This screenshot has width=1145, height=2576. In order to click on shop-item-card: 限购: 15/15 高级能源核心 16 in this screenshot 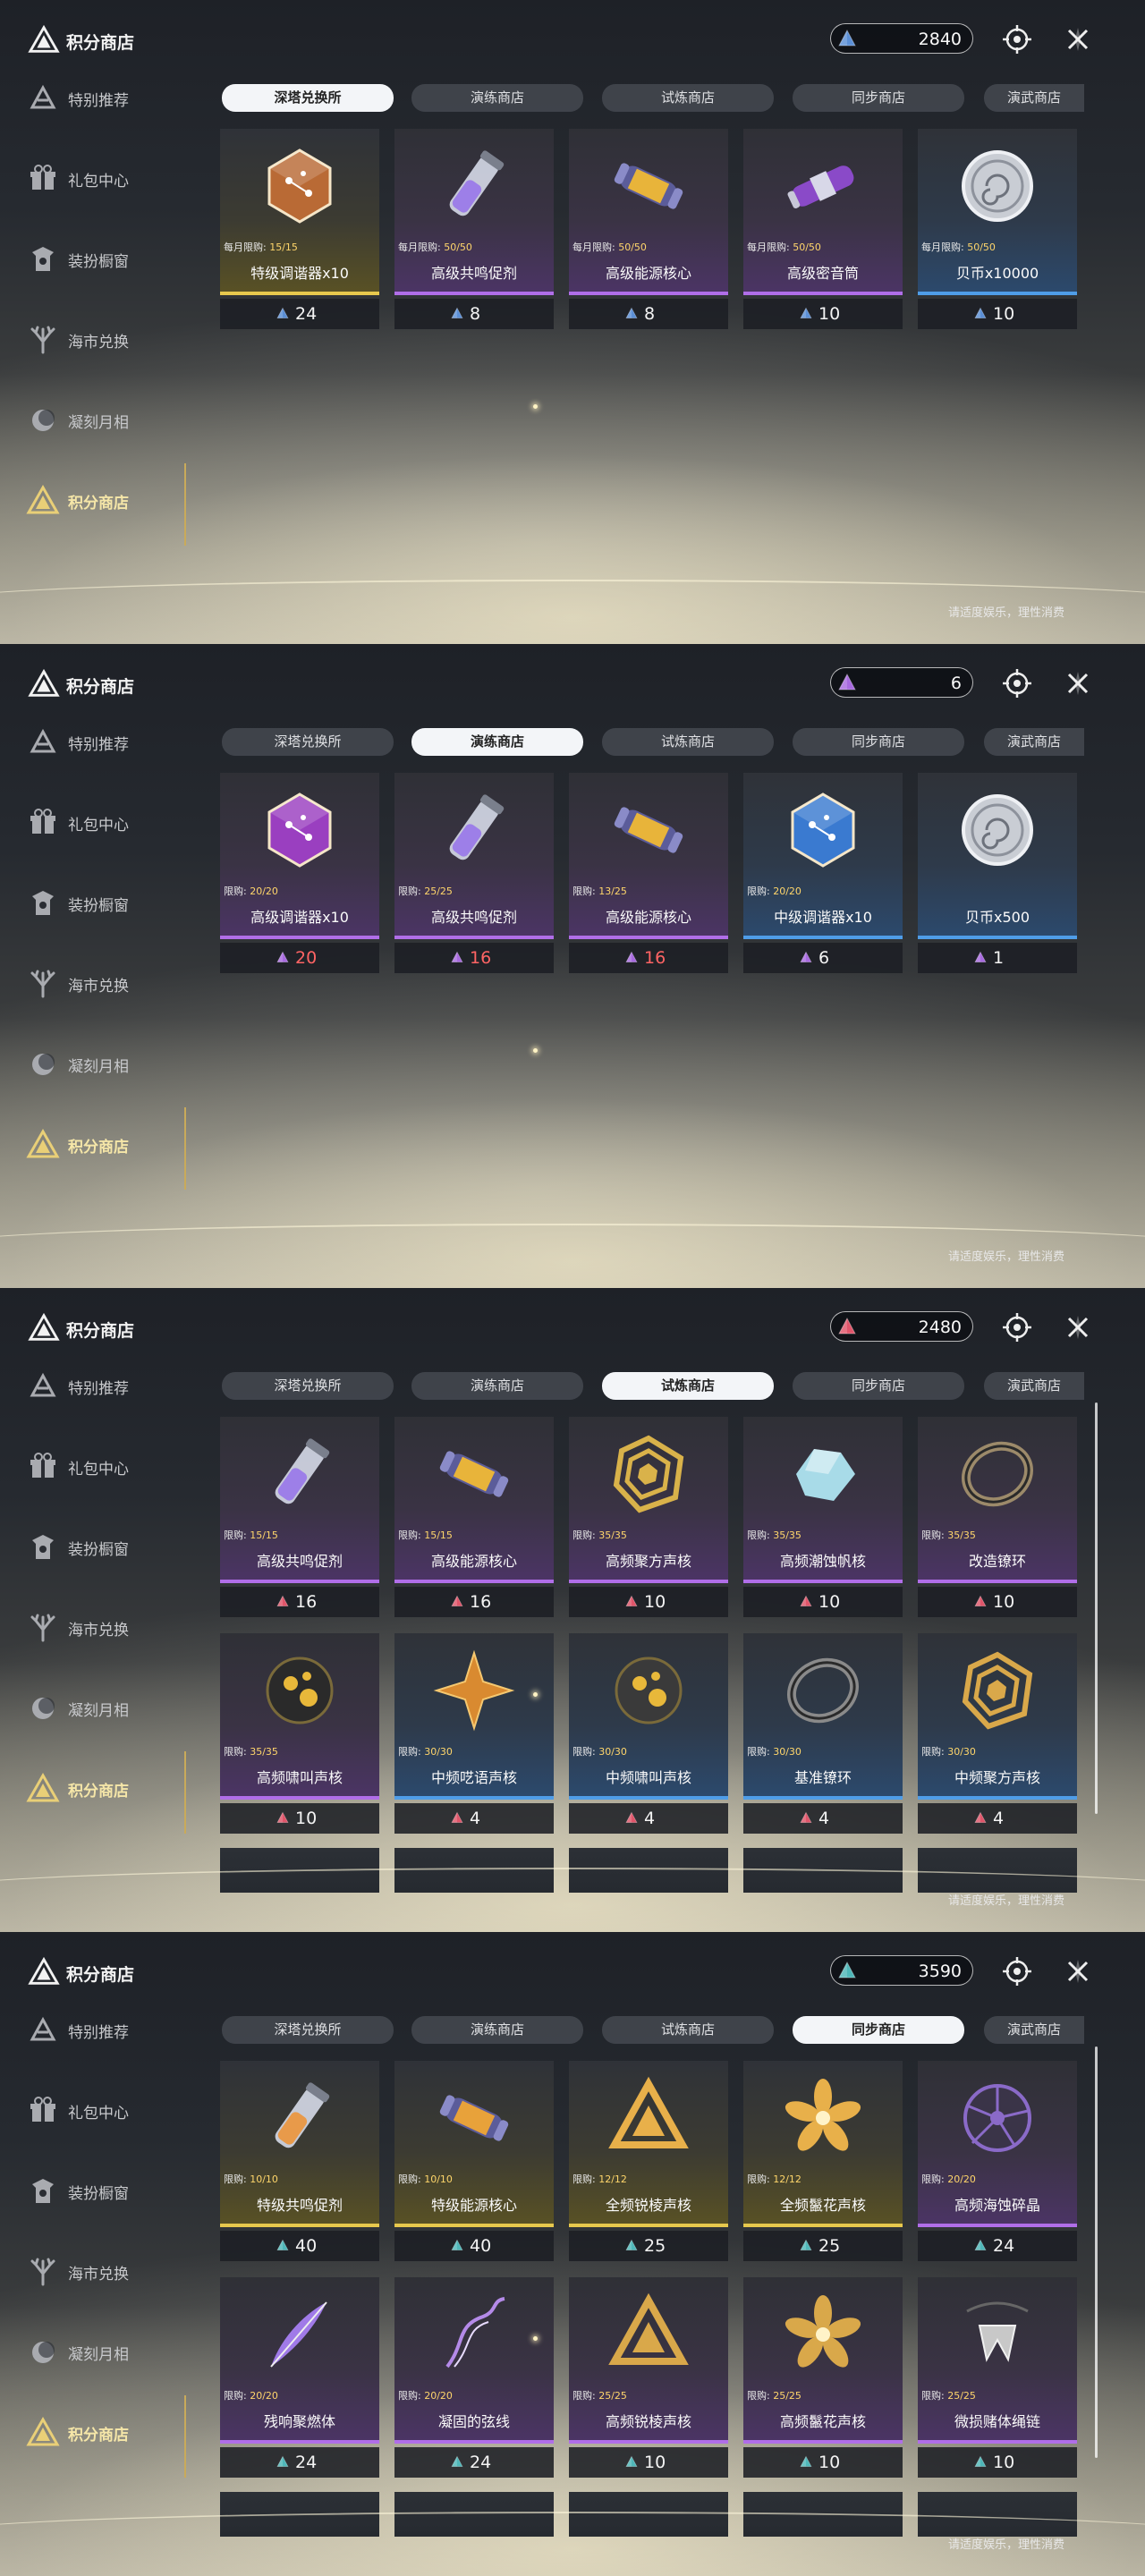, I will do `click(474, 1518)`.